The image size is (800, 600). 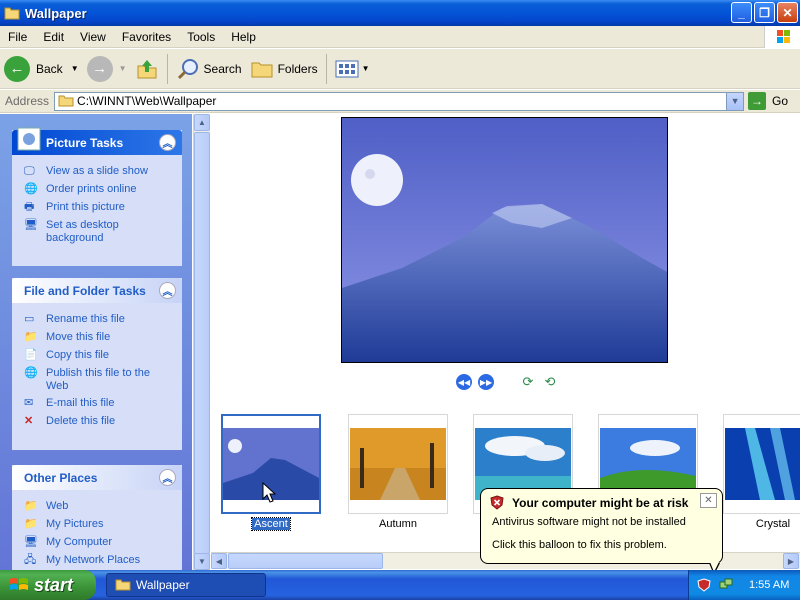 I want to click on maximize-button: ❐, so click(x=764, y=12).